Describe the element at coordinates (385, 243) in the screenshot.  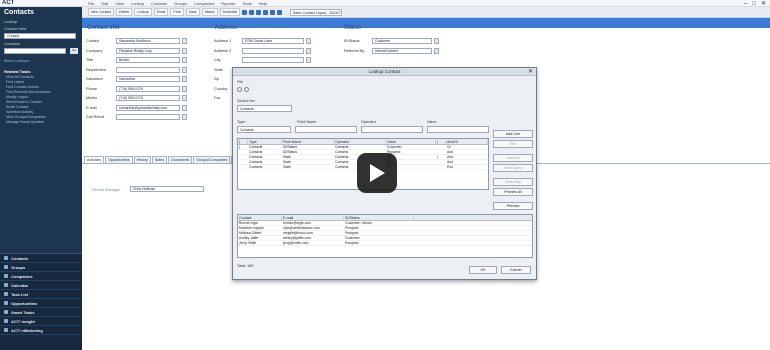
I see `table-row: Jerry Smith jerry@smith.com Prospect` at that location.